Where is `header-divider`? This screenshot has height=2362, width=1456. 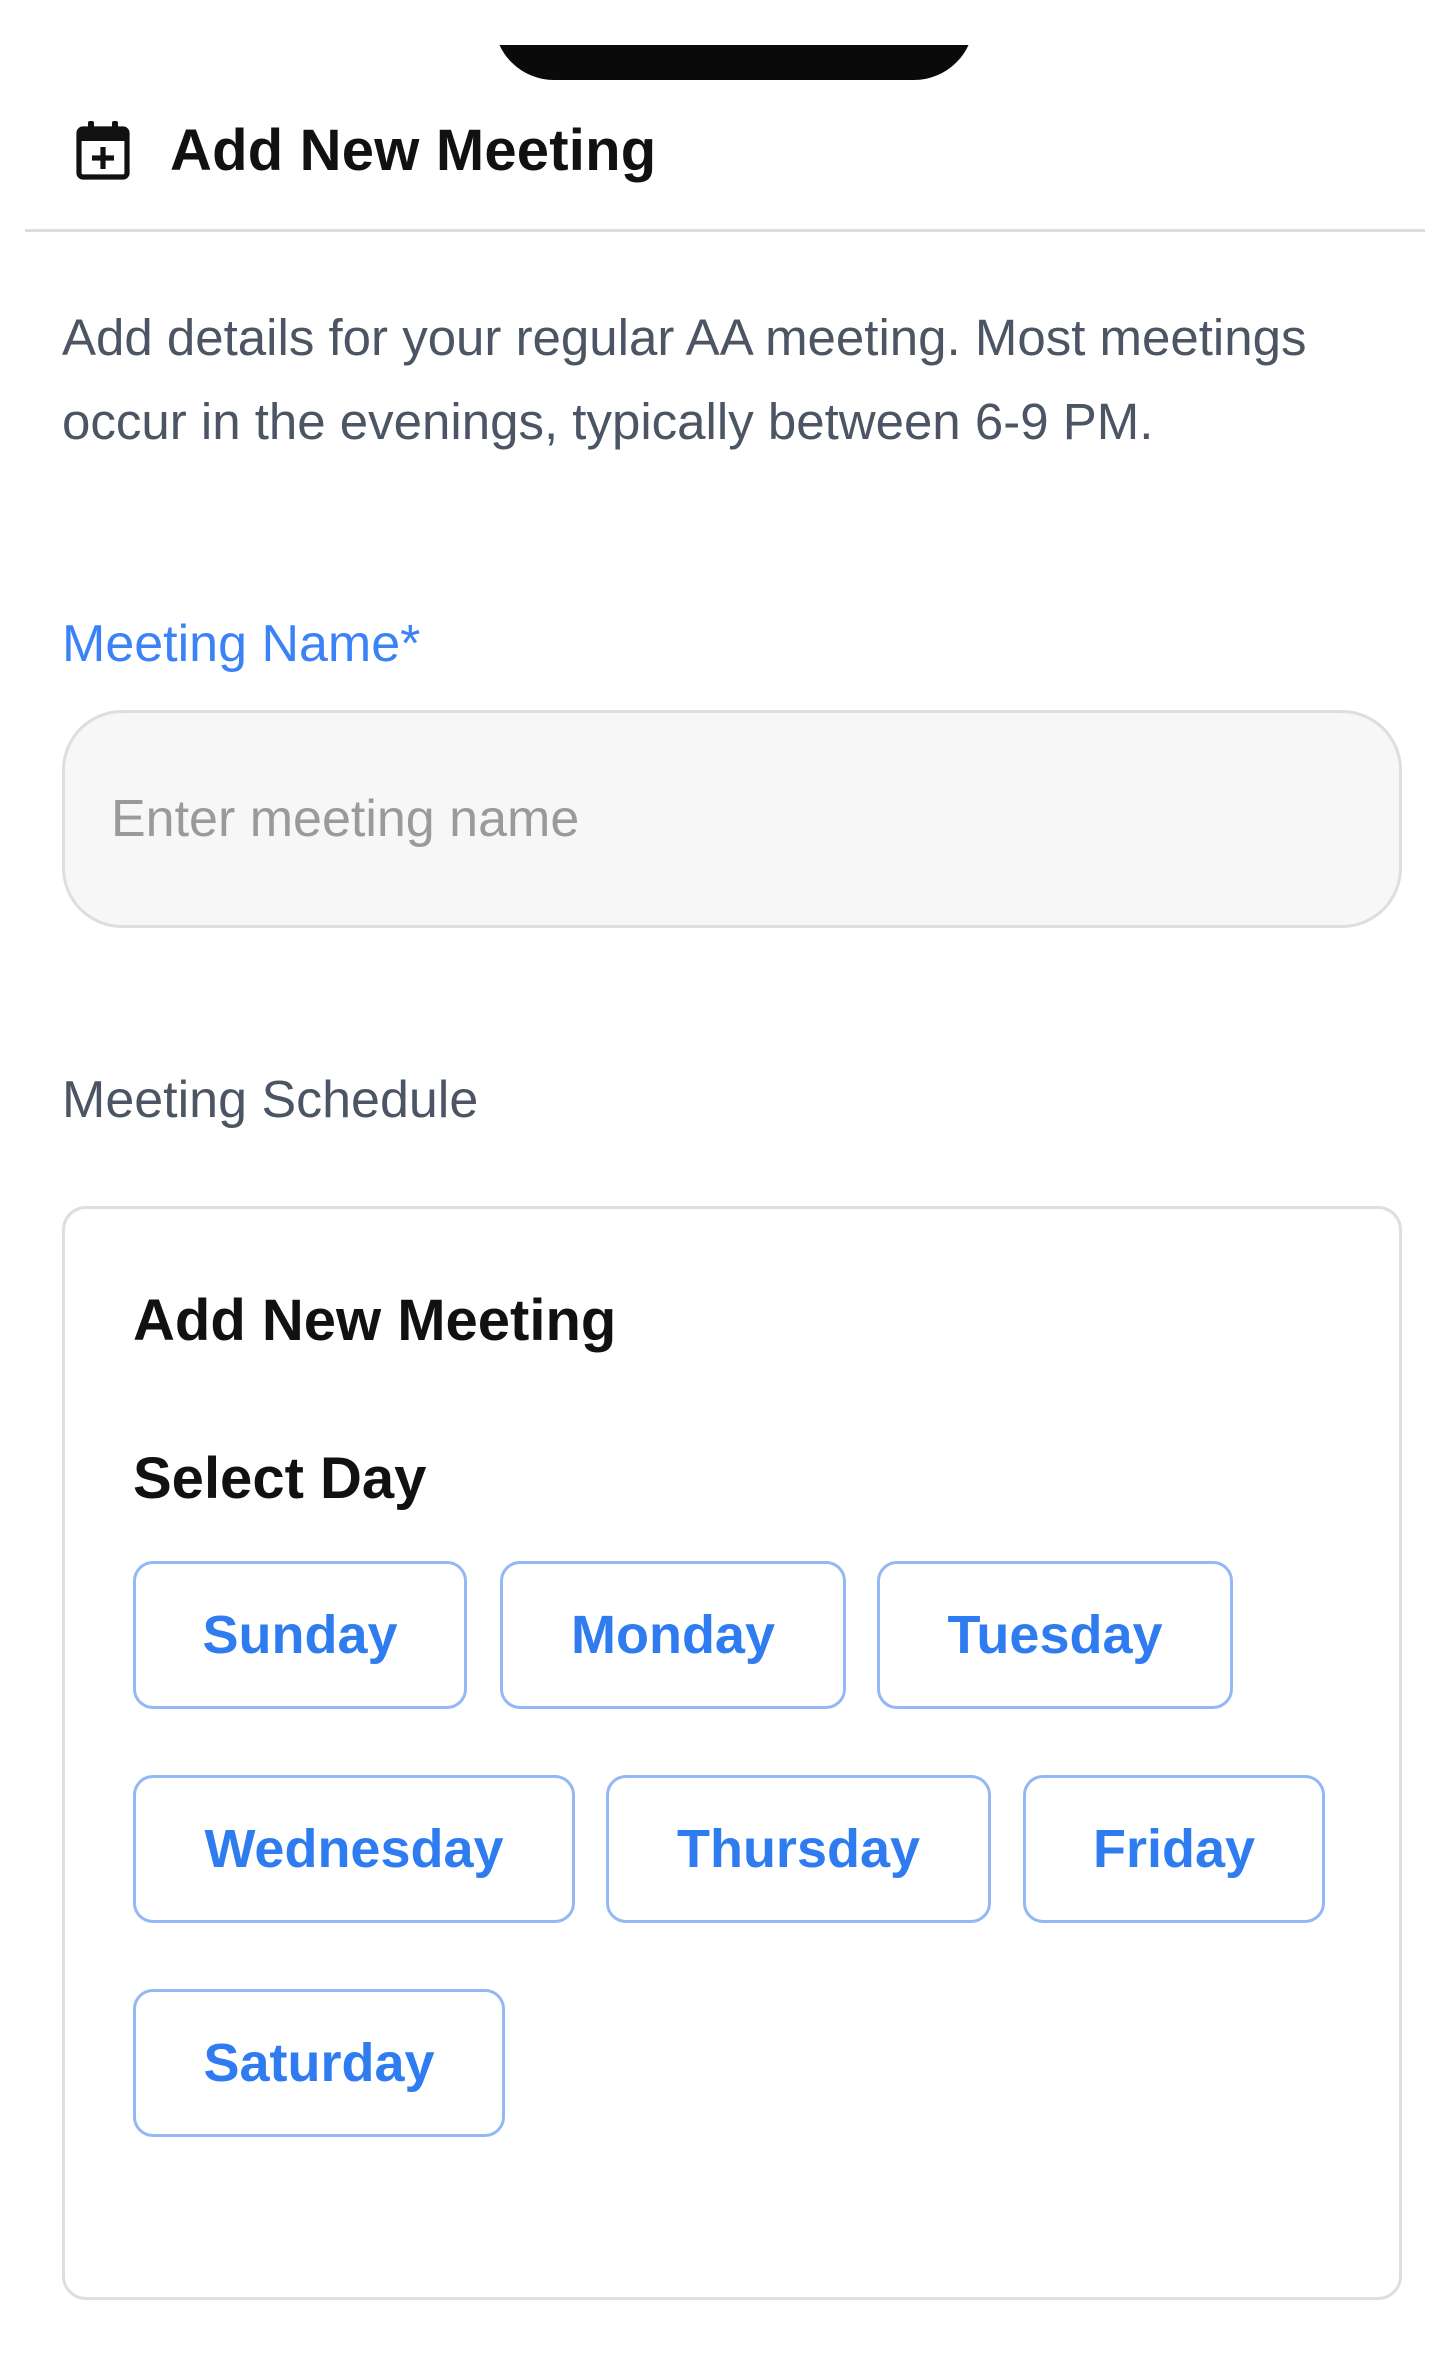 header-divider is located at coordinates (725, 230).